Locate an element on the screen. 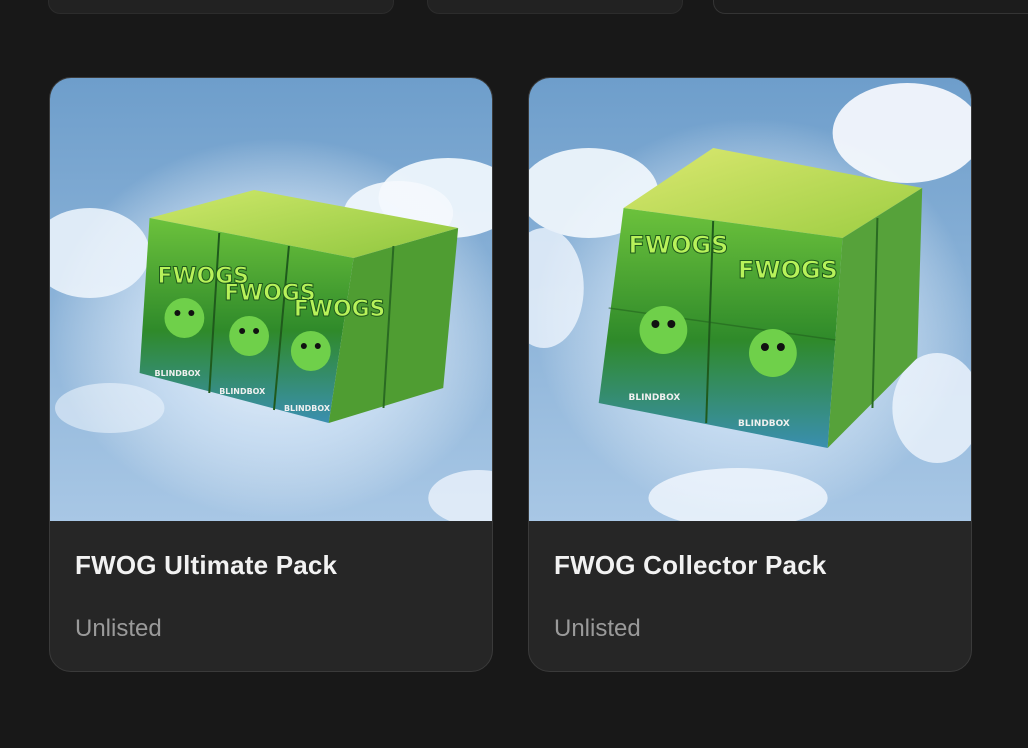  pack-title: FWOG Ultimate Pack is located at coordinates (206, 565).